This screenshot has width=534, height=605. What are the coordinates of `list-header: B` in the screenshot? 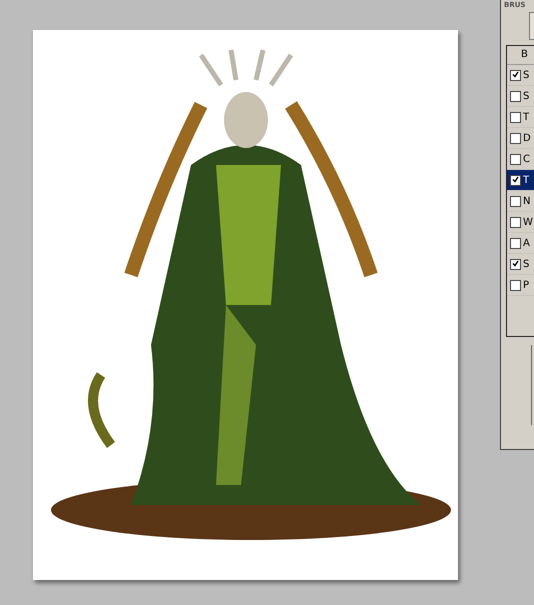 It's located at (520, 55).